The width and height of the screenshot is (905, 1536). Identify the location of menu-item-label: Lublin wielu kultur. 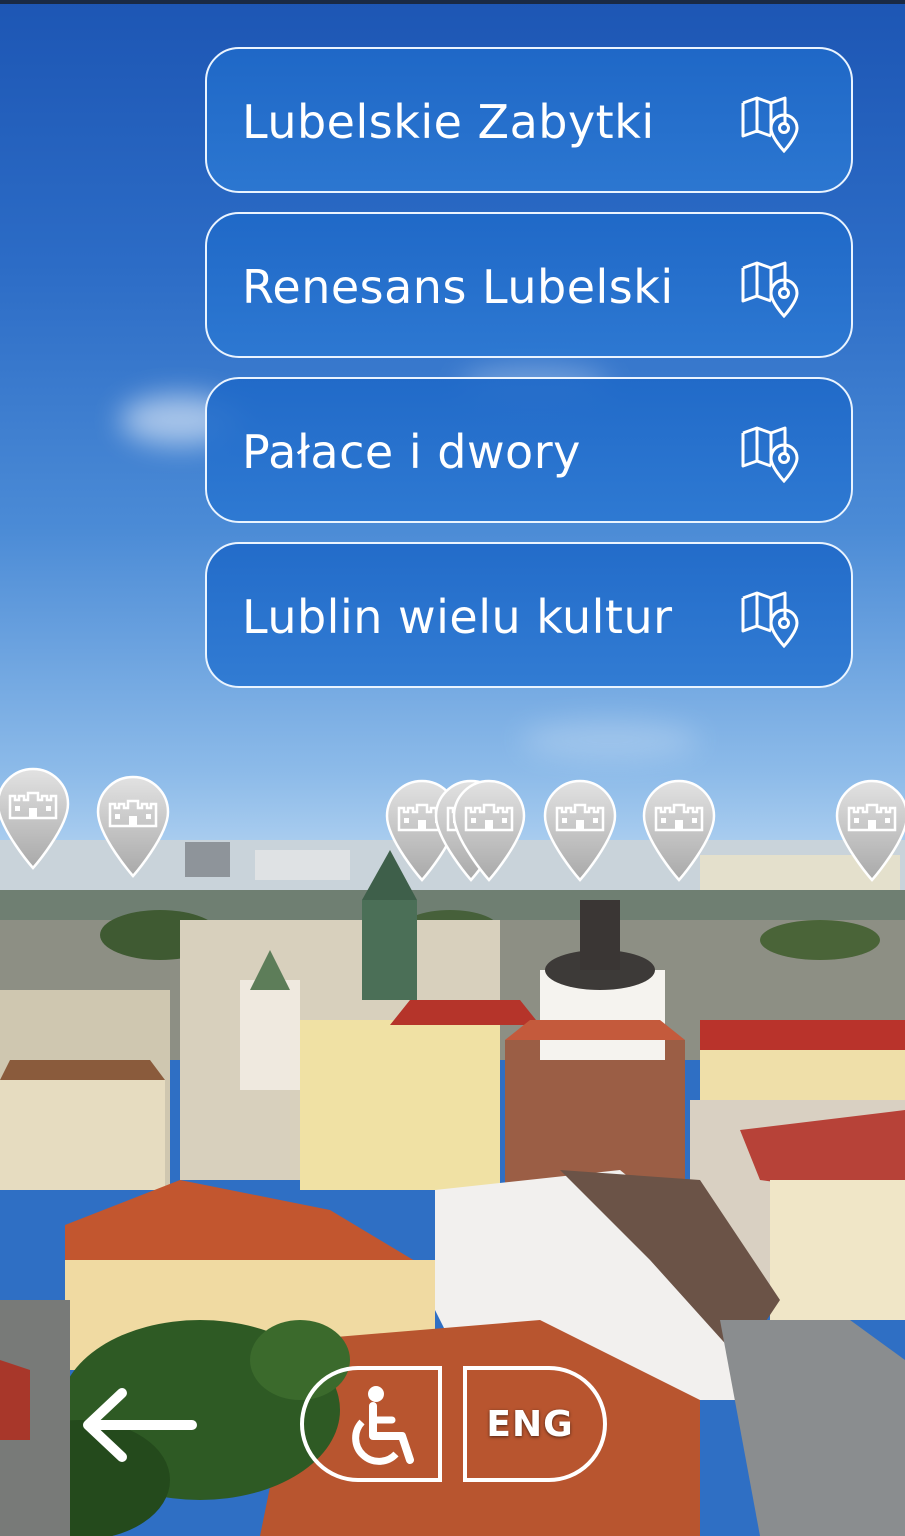
(457, 617).